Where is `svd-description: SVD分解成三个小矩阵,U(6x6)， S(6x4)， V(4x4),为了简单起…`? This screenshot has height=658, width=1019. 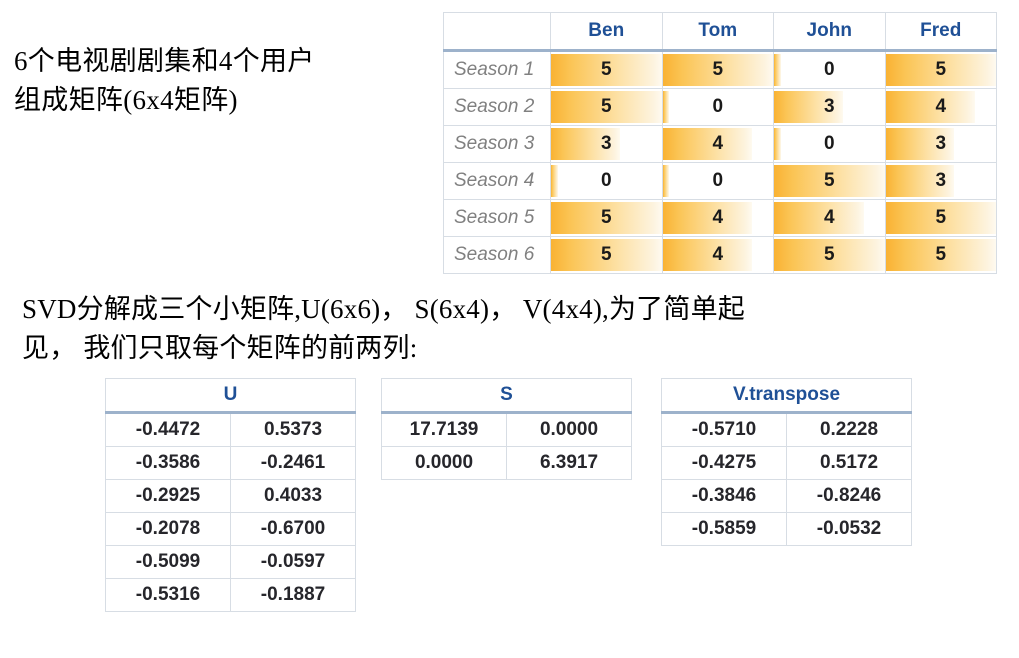 svd-description: SVD分解成三个小矩阵,U(6x6)， S(6x4)， V(4x4),为了简单起… is located at coordinates (383, 329).